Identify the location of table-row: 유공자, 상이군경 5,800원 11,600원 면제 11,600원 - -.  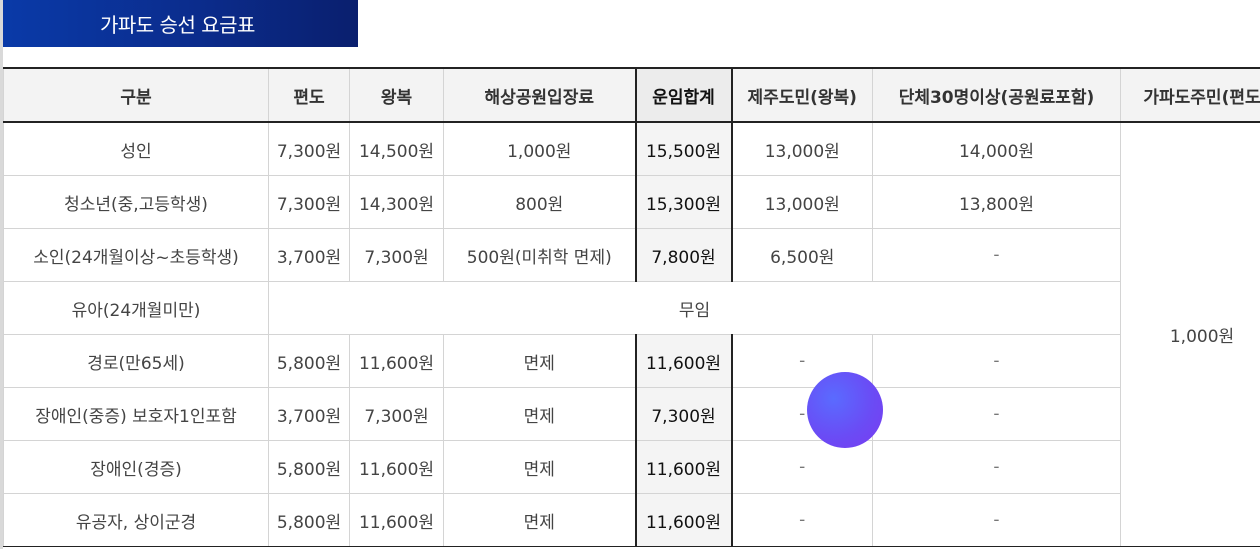
(631, 520).